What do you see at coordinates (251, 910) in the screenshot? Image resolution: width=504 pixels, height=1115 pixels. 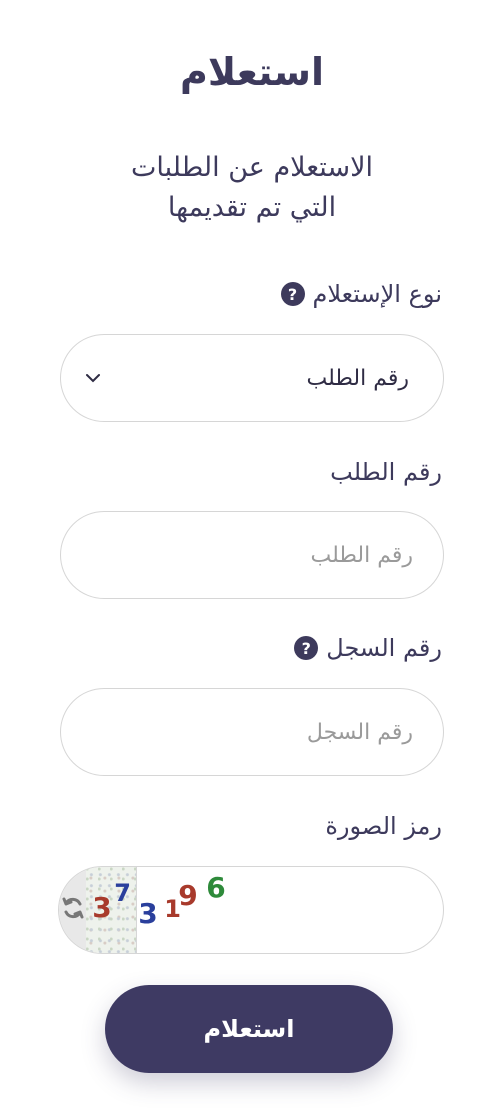 I see `captcha-row: 3 7 3 1 9 6` at bounding box center [251, 910].